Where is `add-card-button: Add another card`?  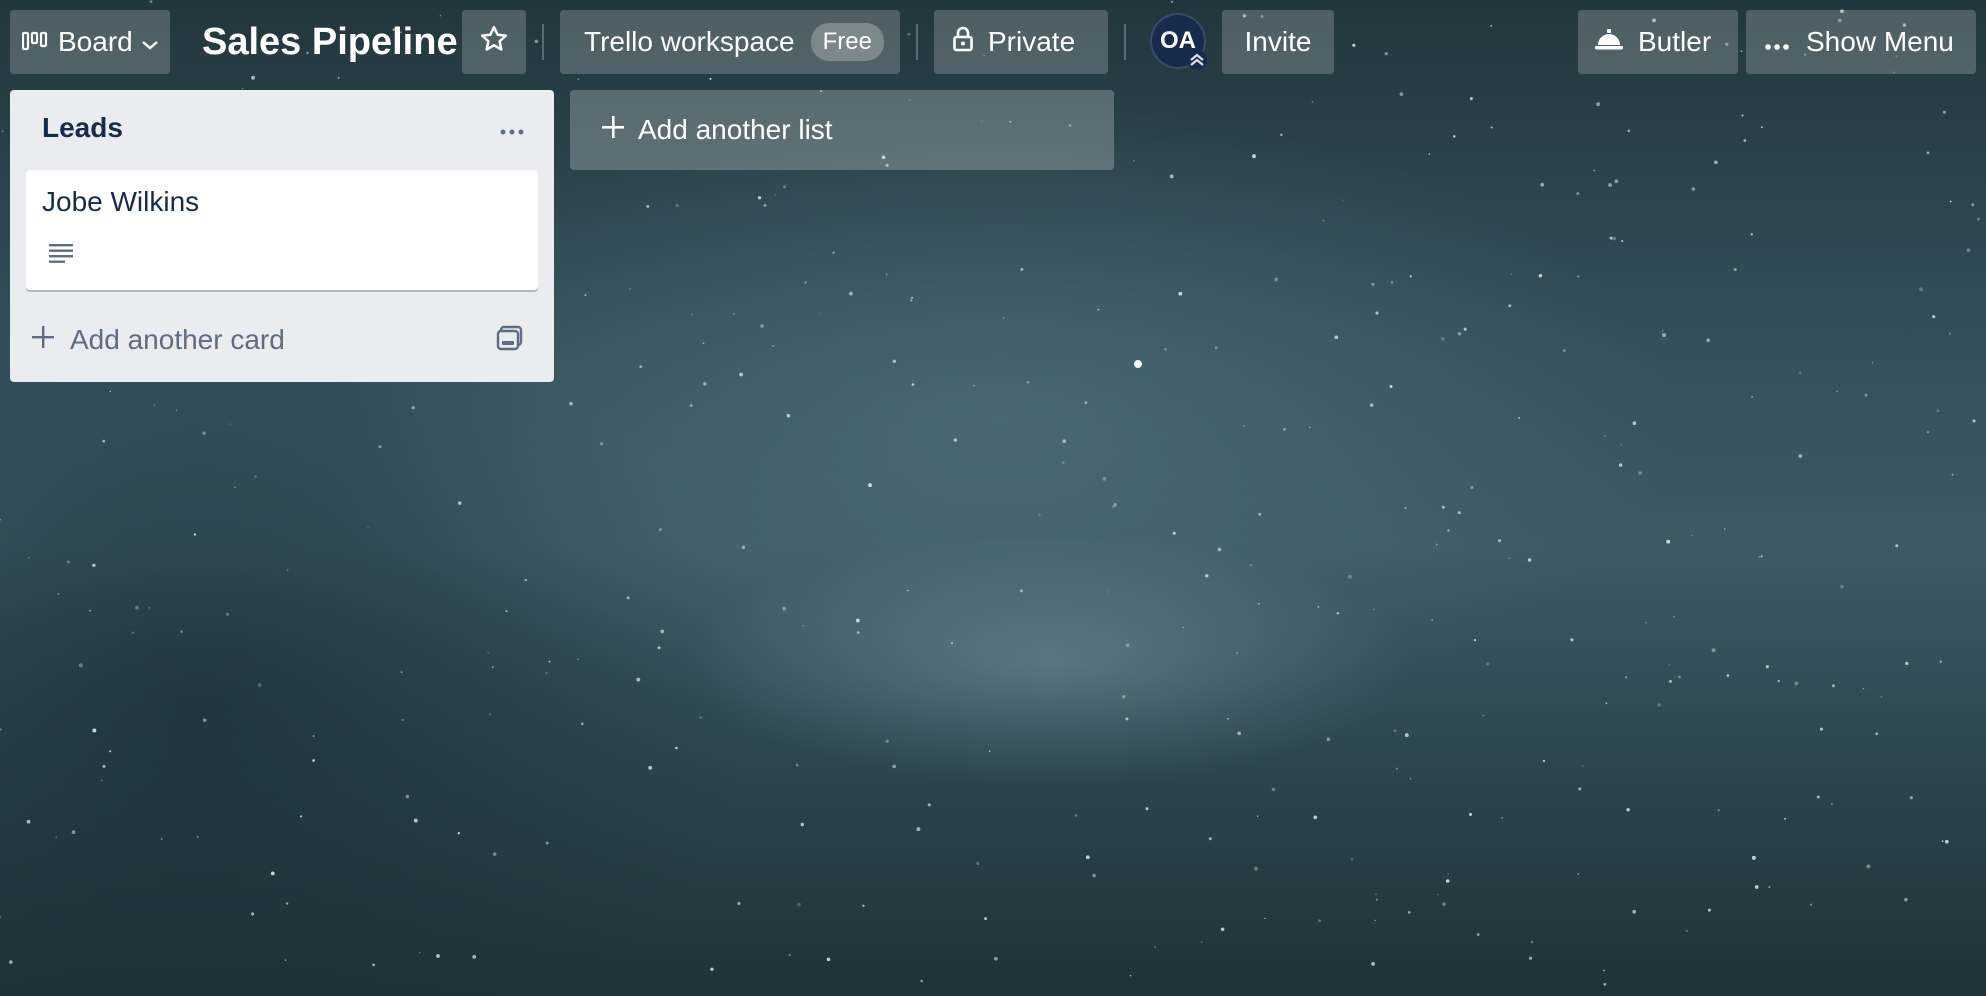
add-card-button: Add another card is located at coordinates (240, 340).